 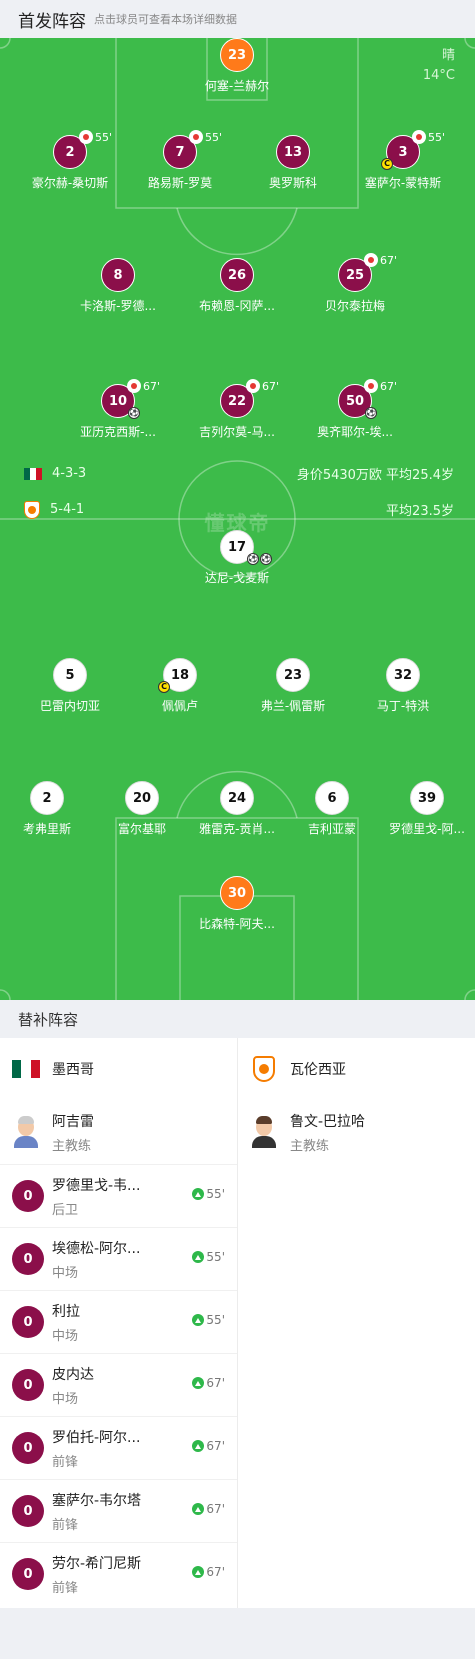 What do you see at coordinates (52, 21) in the screenshot?
I see `lineup-title: 首发阵容` at bounding box center [52, 21].